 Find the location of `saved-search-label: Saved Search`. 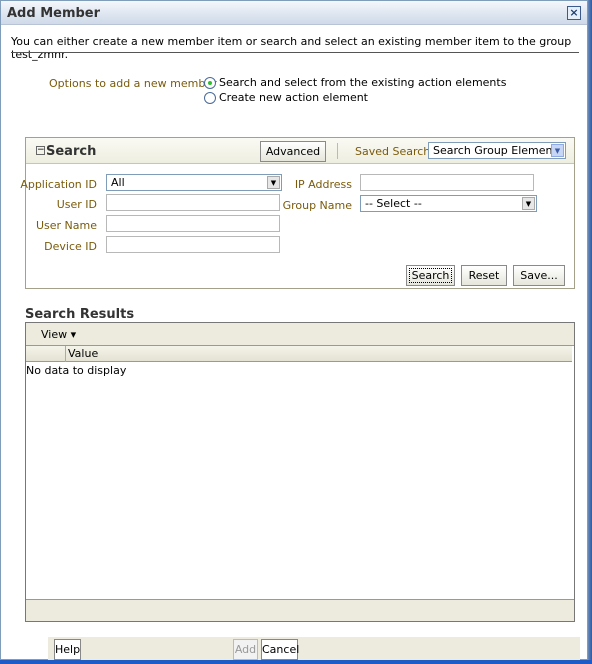

saved-search-label: Saved Search is located at coordinates (393, 151).